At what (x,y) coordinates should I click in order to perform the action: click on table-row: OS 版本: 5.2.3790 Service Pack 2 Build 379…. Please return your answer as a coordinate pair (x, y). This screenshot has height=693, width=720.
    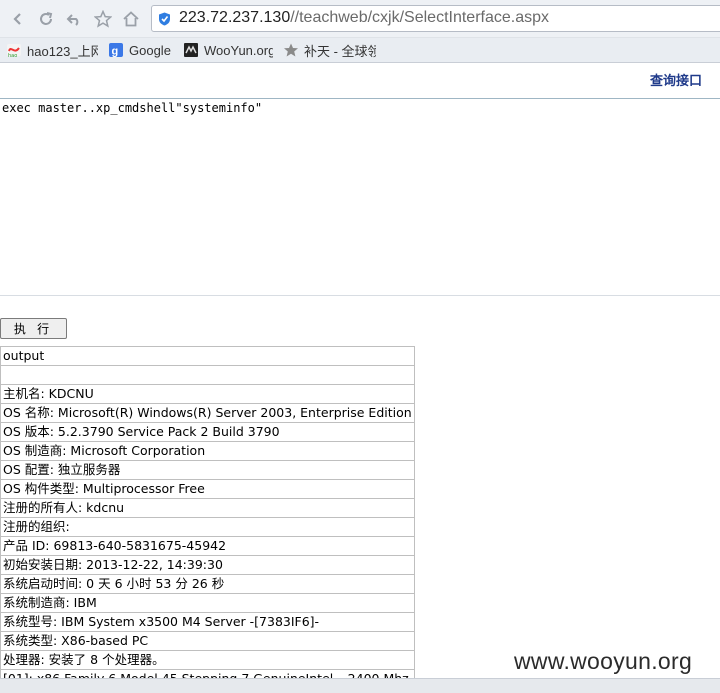
    Looking at the image, I should click on (207, 432).